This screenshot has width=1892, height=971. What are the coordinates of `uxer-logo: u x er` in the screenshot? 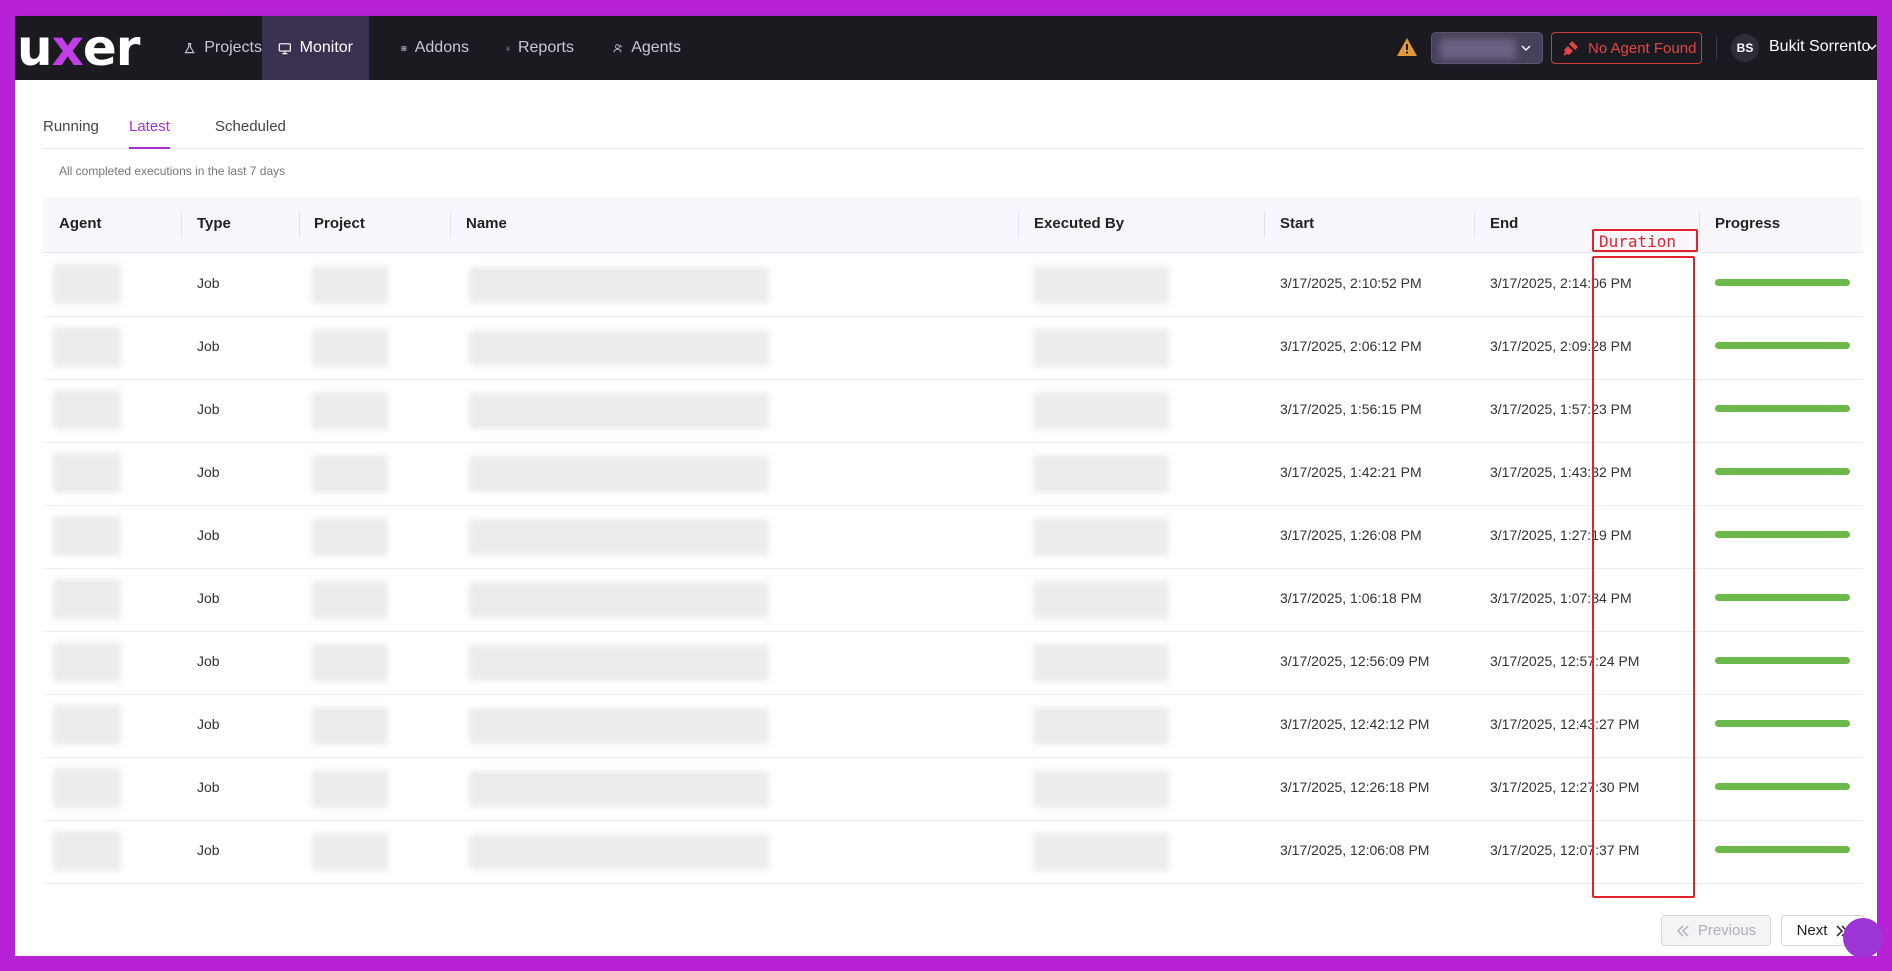 It's located at (78, 48).